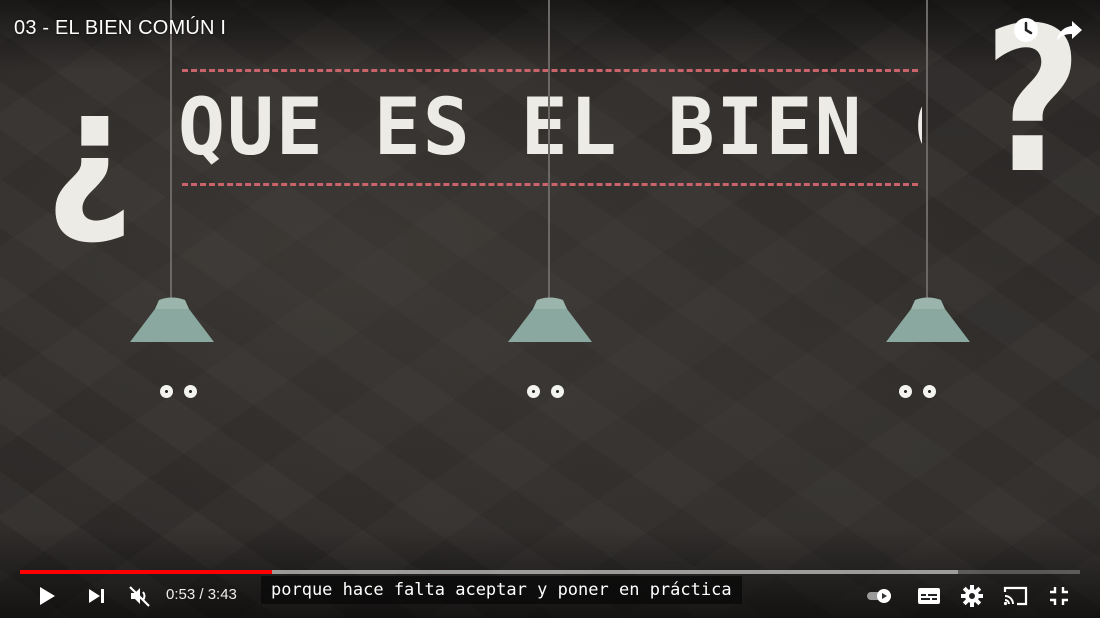 Image resolution: width=1100 pixels, height=618 pixels. I want to click on time-display: 0:53 / 3:43, so click(201, 594).